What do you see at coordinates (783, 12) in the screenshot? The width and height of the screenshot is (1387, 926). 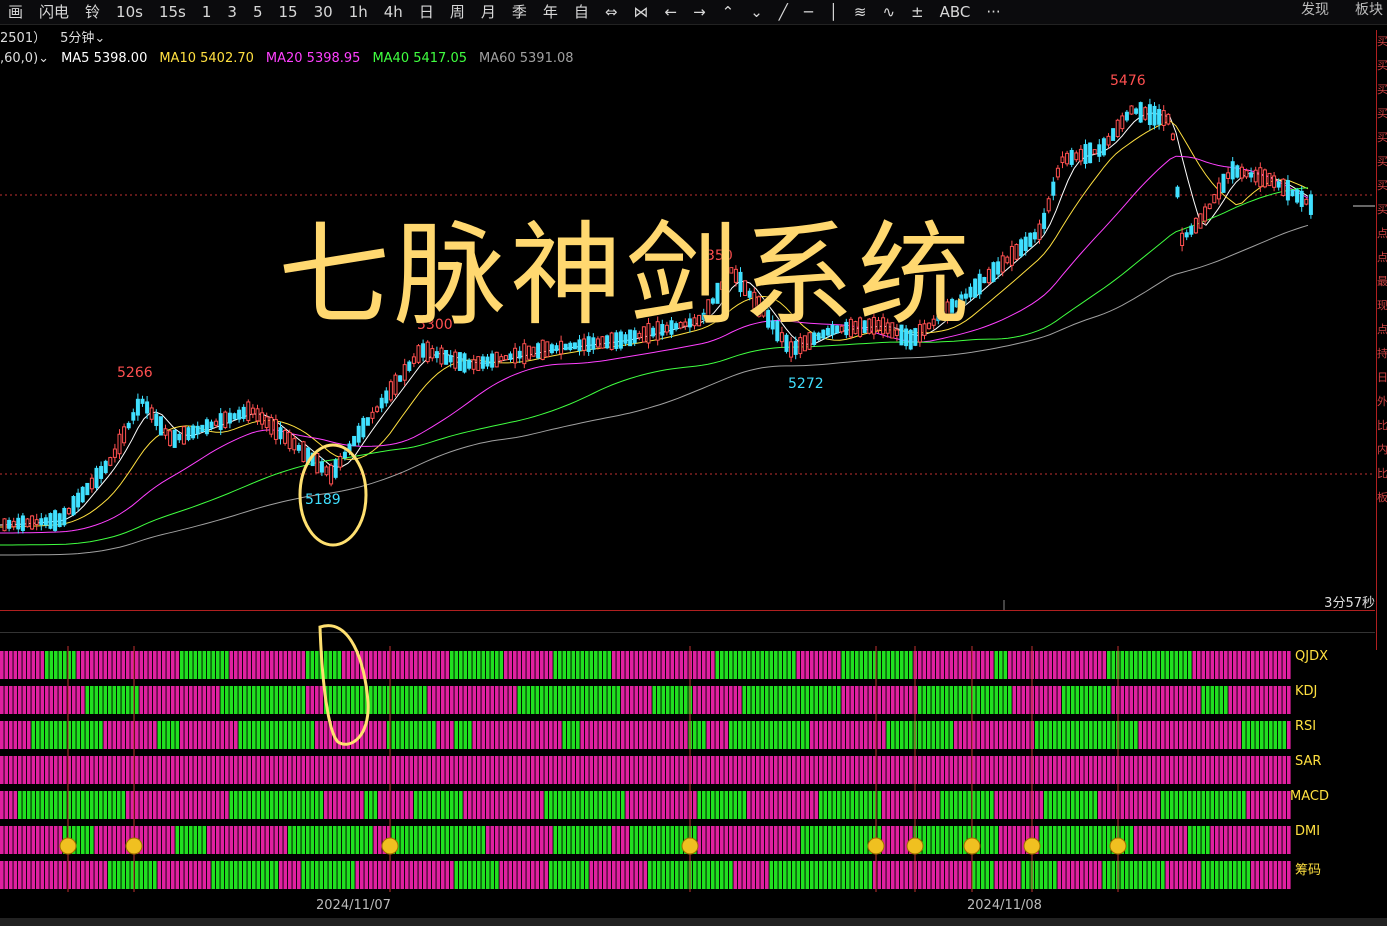 I see `toolbar-item-24: ╱` at bounding box center [783, 12].